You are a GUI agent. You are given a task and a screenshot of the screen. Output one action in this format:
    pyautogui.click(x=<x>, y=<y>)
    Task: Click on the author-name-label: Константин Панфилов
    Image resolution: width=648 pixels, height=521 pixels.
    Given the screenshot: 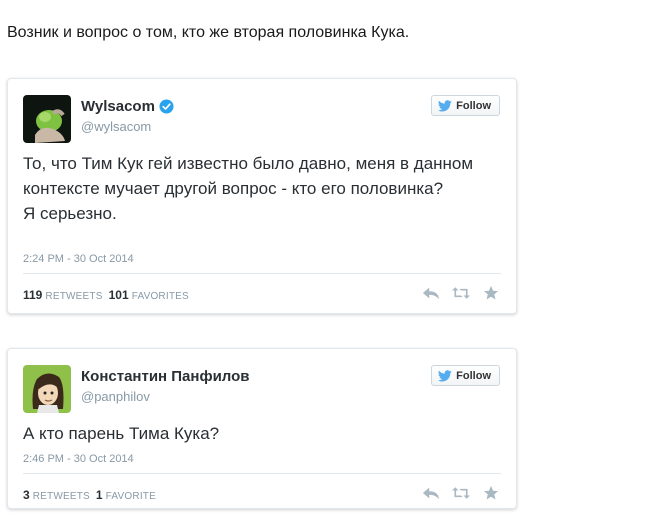 What is the action you would take?
    pyautogui.click(x=165, y=376)
    